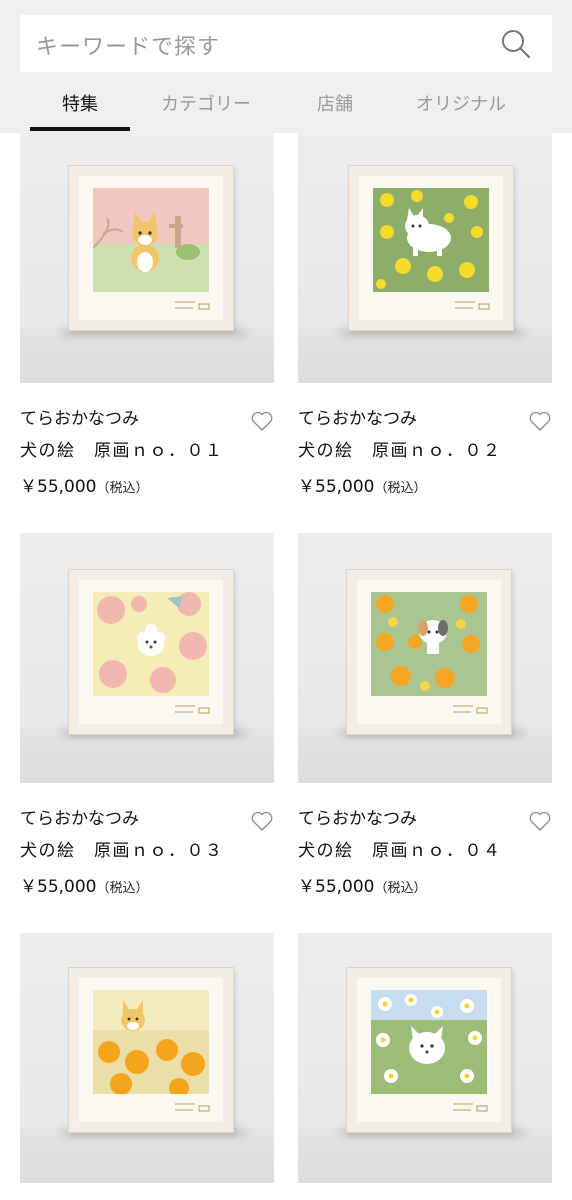  Describe the element at coordinates (286, 43) in the screenshot. I see `search-bar: キーワードで探す` at that location.